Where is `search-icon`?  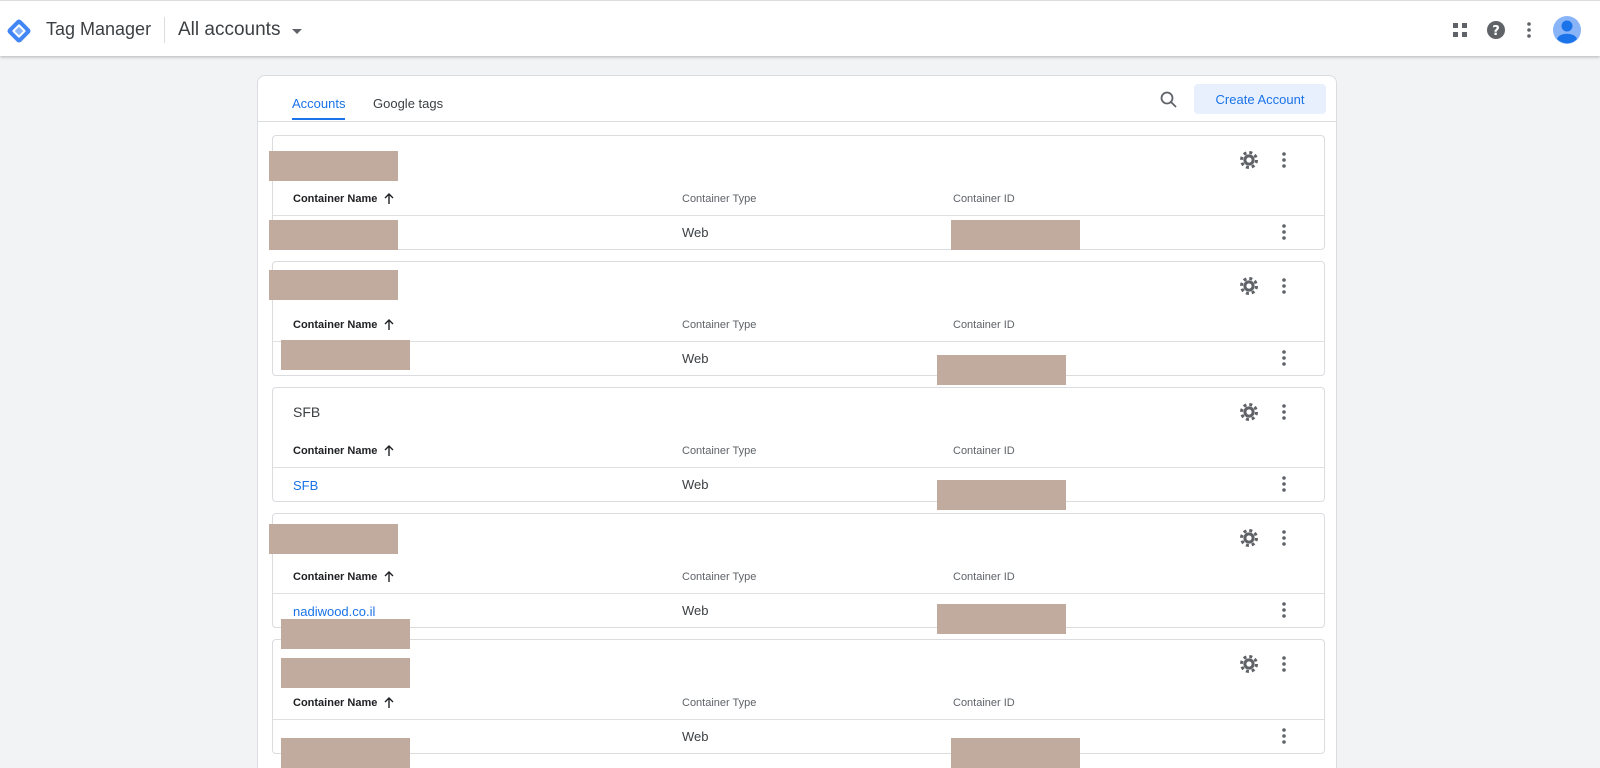 search-icon is located at coordinates (1169, 100).